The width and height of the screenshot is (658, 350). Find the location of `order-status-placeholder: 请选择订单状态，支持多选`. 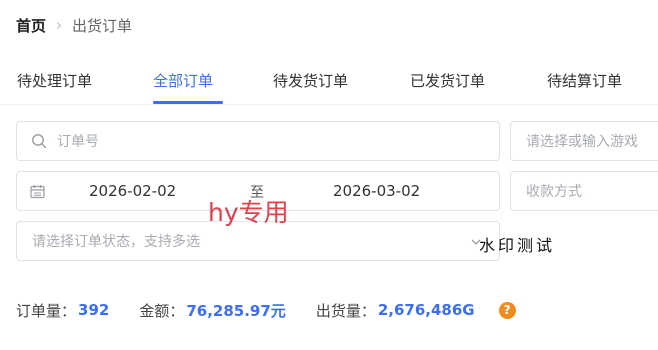

order-status-placeholder: 请选择订单状态，支持多选 is located at coordinates (116, 242).